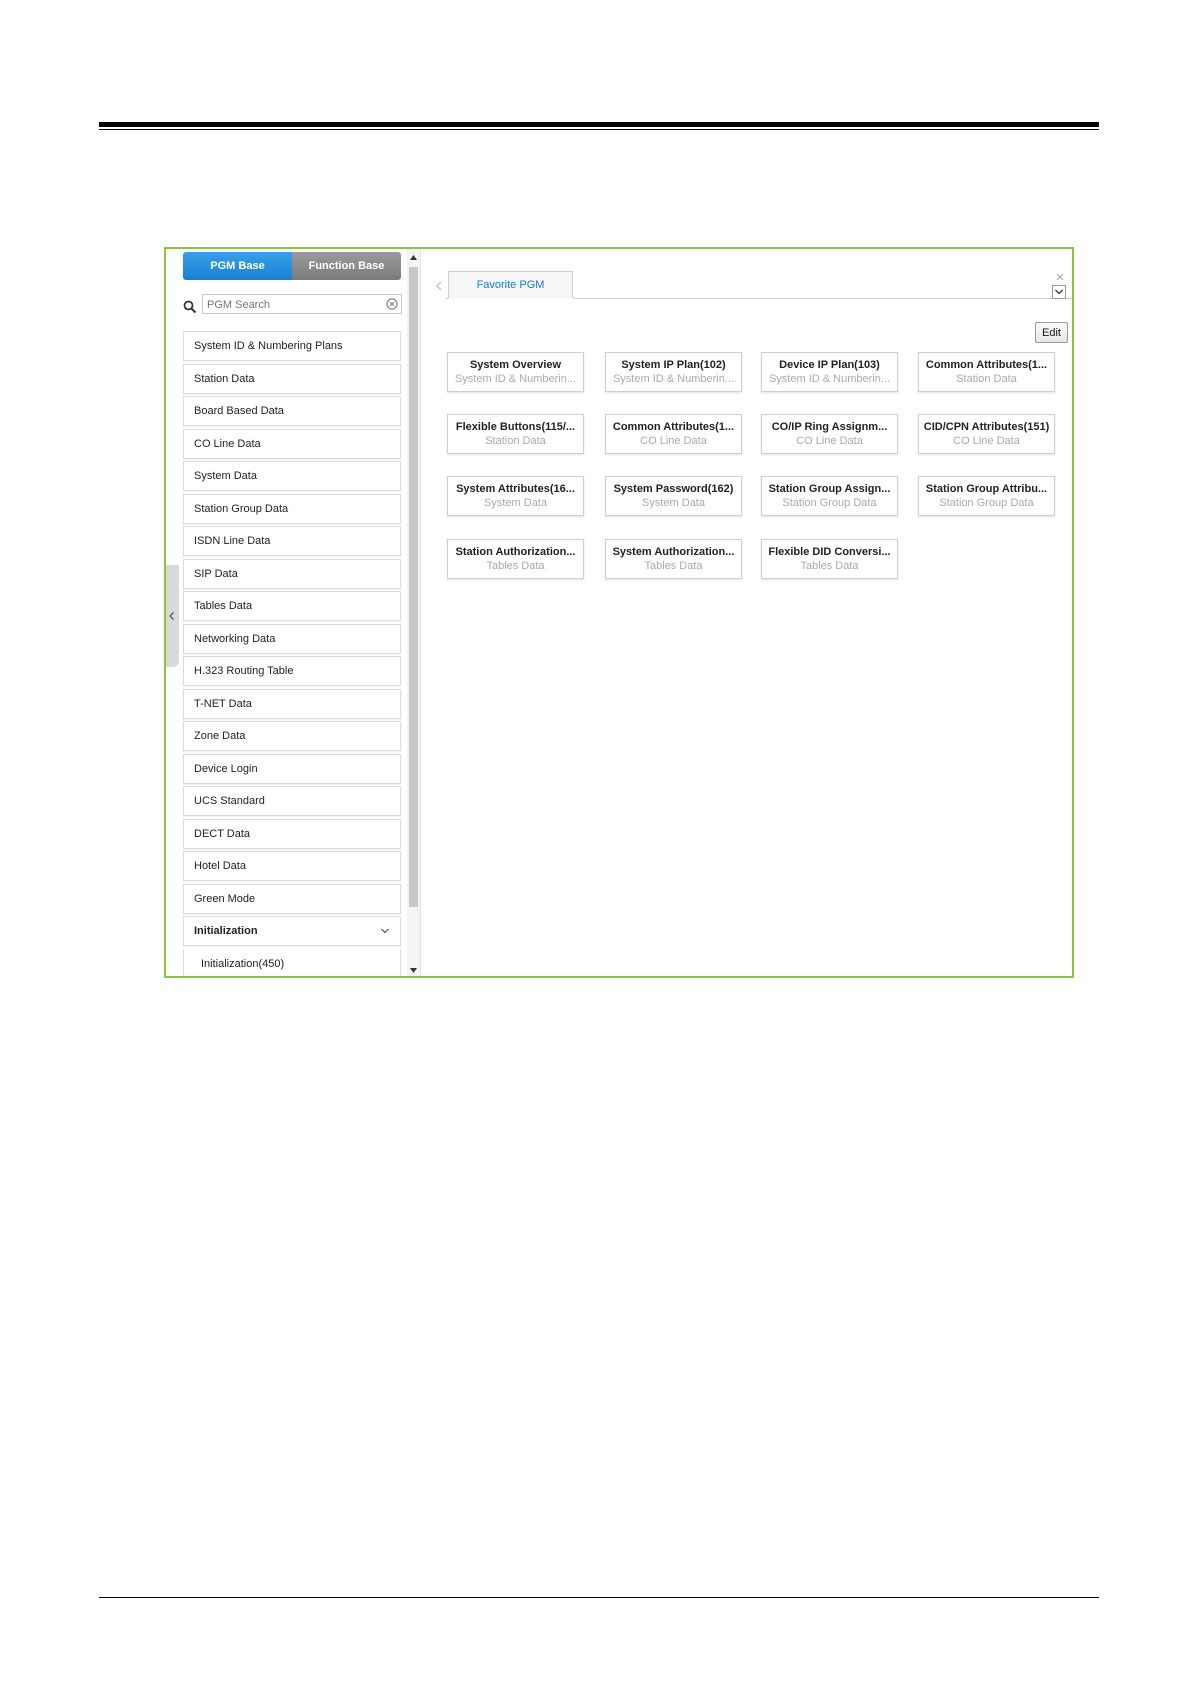 The image size is (1191, 1684). Describe the element at coordinates (599, 124) in the screenshot. I see `header-rule` at that location.